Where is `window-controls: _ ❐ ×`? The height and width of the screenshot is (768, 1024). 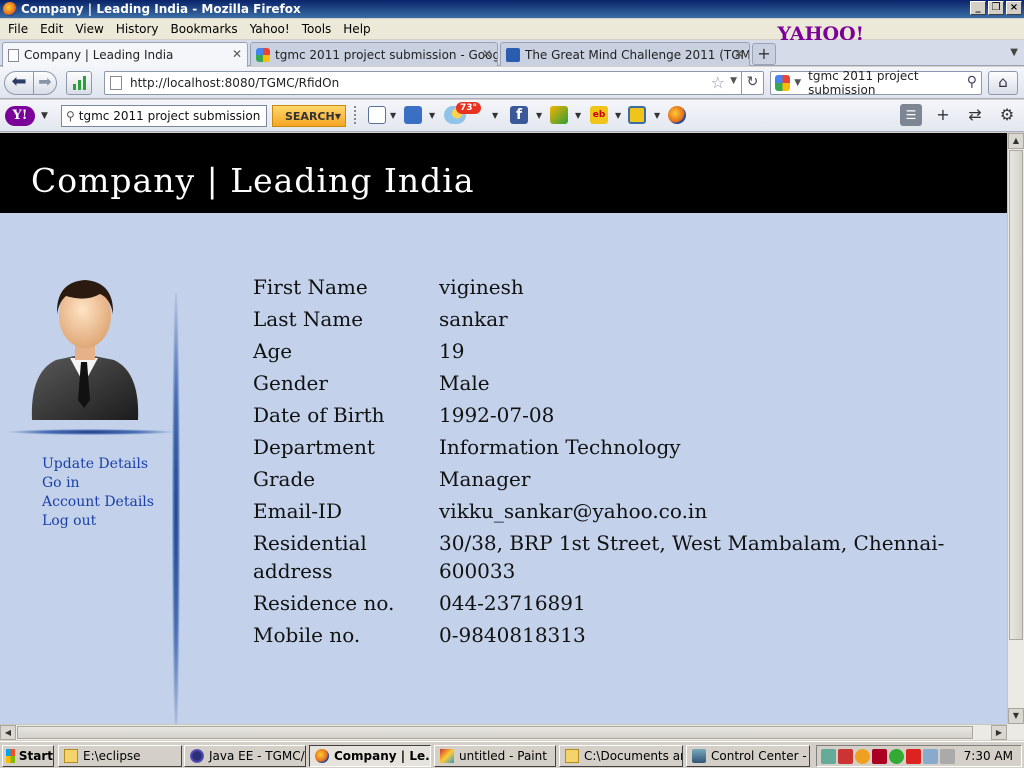
window-controls: _ ❐ × is located at coordinates (996, 8).